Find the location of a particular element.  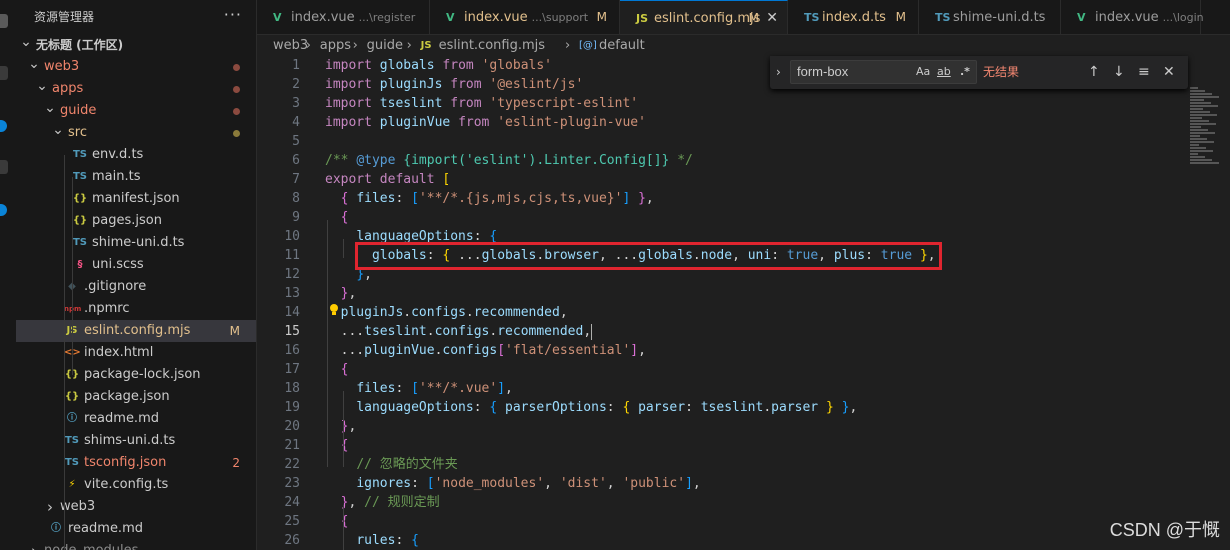

code-line: { files: ['**/*.{js,mjs,cjs,ts,vue}'] }, is located at coordinates (489, 198).